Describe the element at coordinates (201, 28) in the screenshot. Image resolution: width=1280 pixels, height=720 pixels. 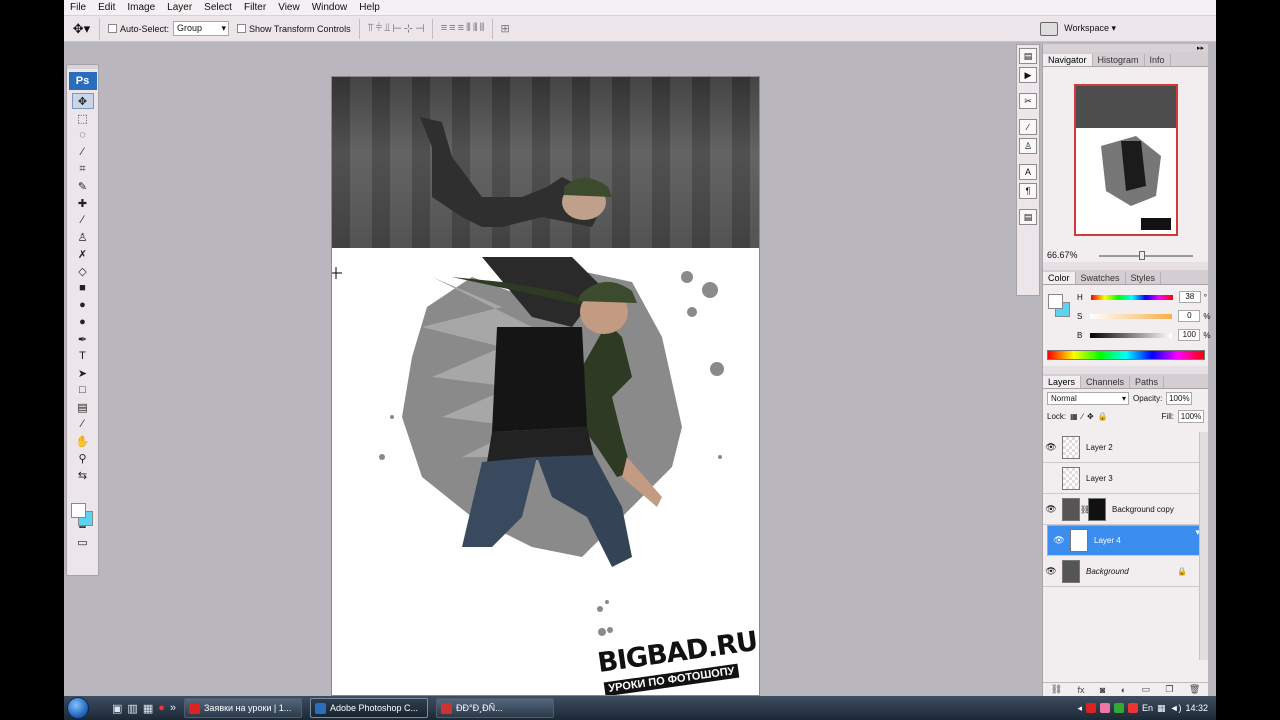
I see `auto-select-dropdown: Group` at that location.